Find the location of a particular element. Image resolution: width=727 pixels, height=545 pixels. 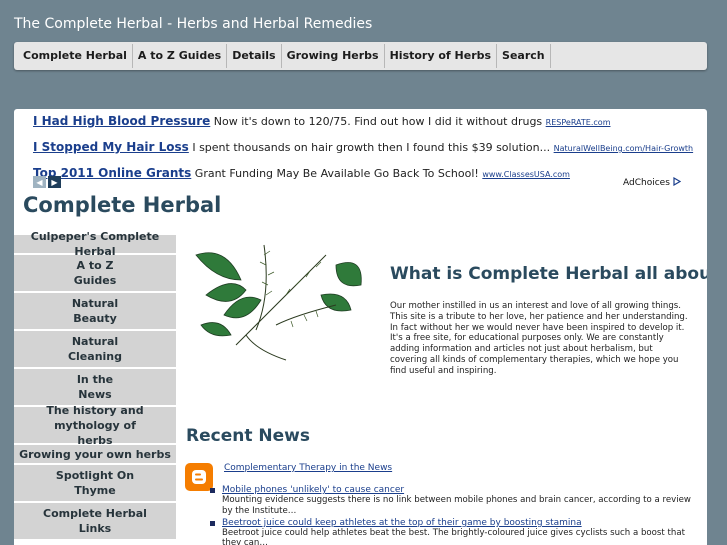

adchoices-icon is located at coordinates (677, 181).